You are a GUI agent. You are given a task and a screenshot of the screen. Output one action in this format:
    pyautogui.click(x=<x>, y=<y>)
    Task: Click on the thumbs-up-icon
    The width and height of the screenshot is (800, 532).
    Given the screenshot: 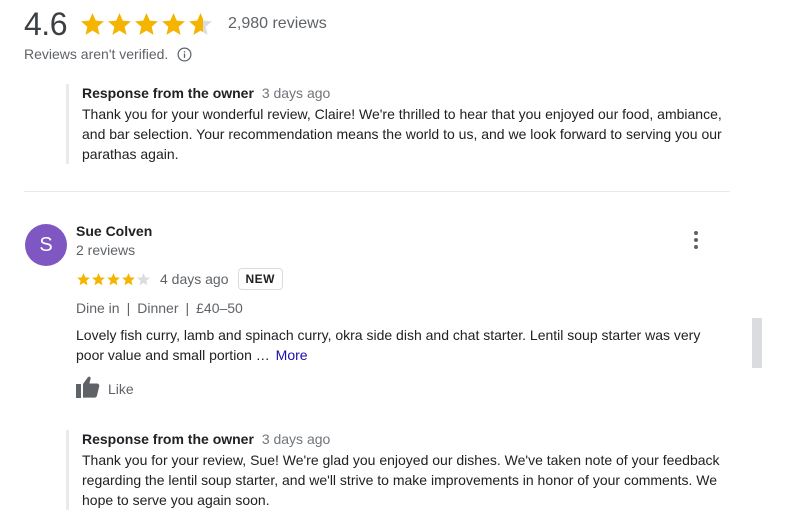 What is the action you would take?
    pyautogui.click(x=88, y=389)
    